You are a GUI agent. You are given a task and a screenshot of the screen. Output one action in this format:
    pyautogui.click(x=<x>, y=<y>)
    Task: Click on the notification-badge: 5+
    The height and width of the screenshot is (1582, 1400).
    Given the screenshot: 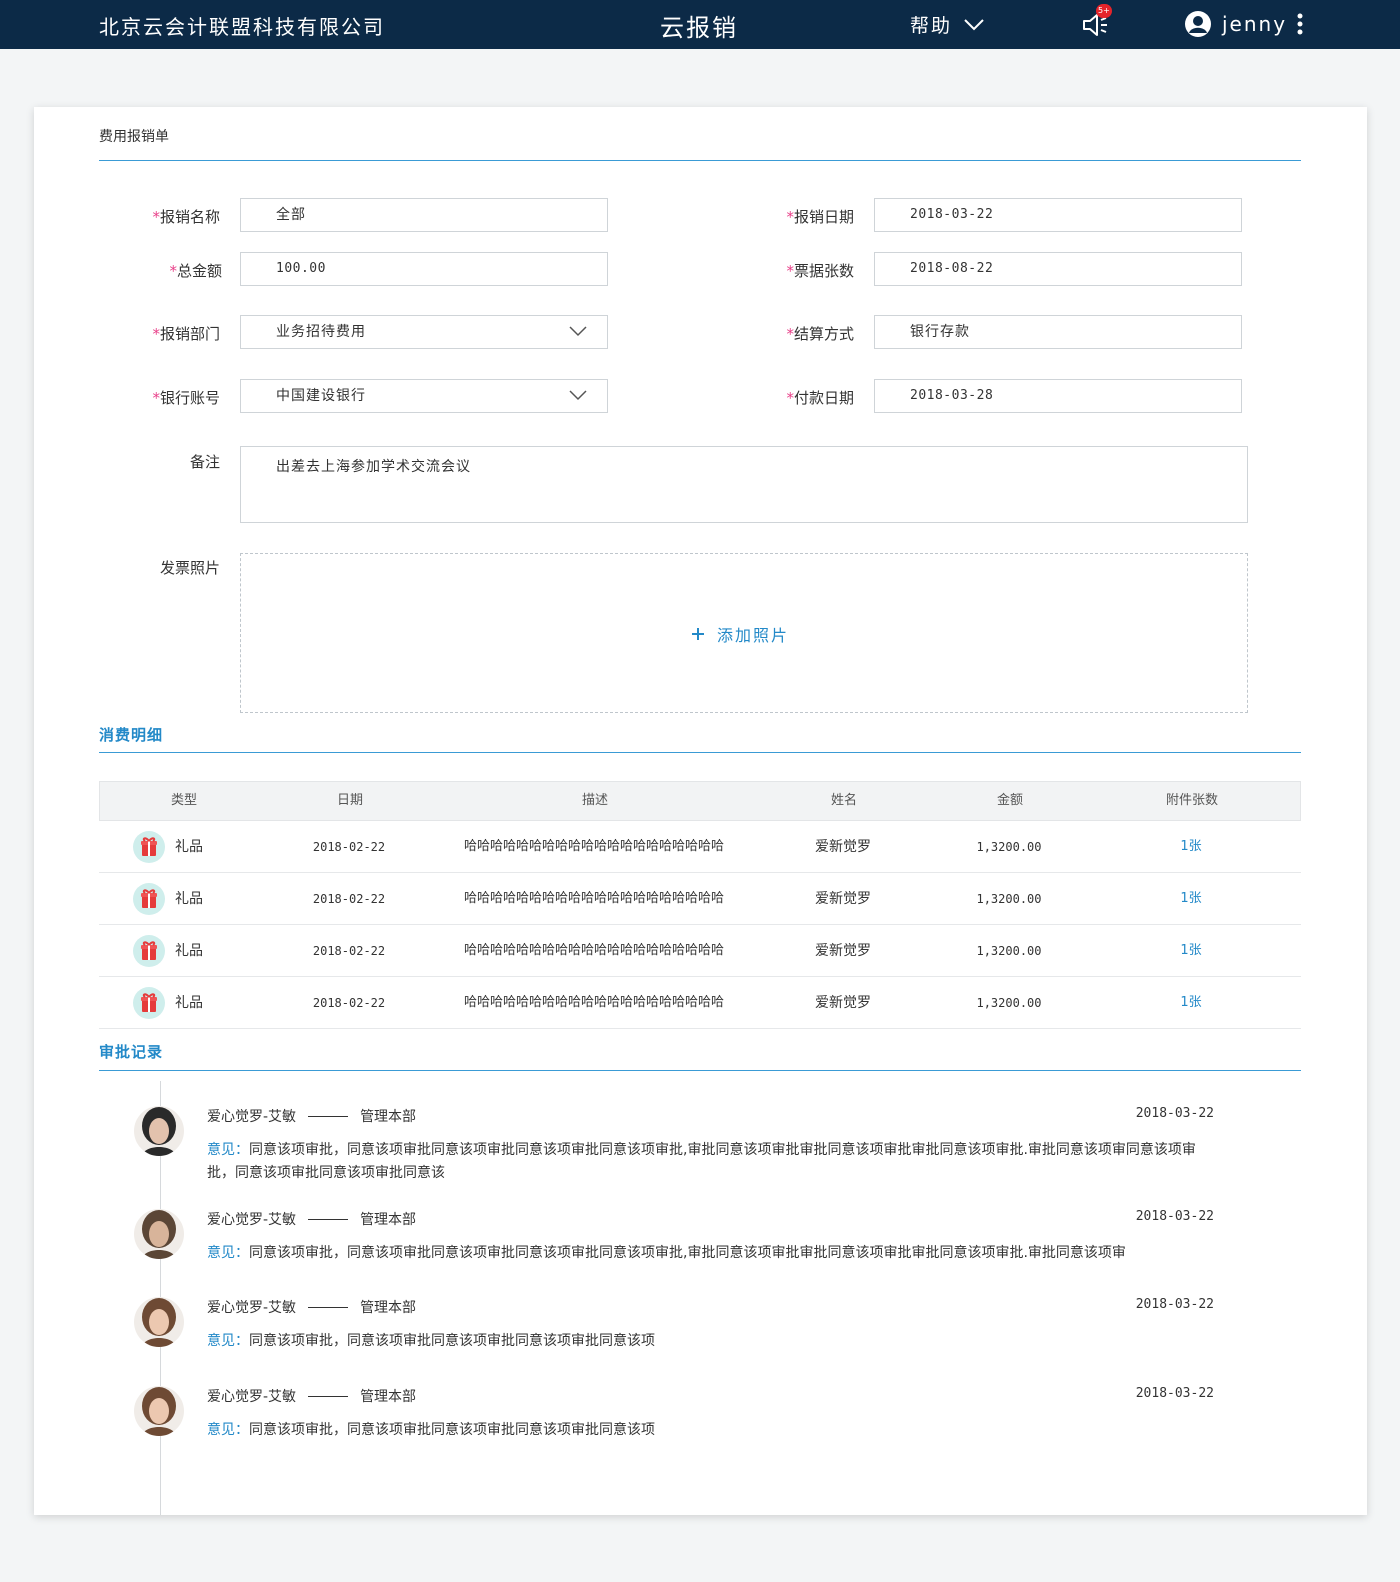 What is the action you would take?
    pyautogui.click(x=1104, y=11)
    